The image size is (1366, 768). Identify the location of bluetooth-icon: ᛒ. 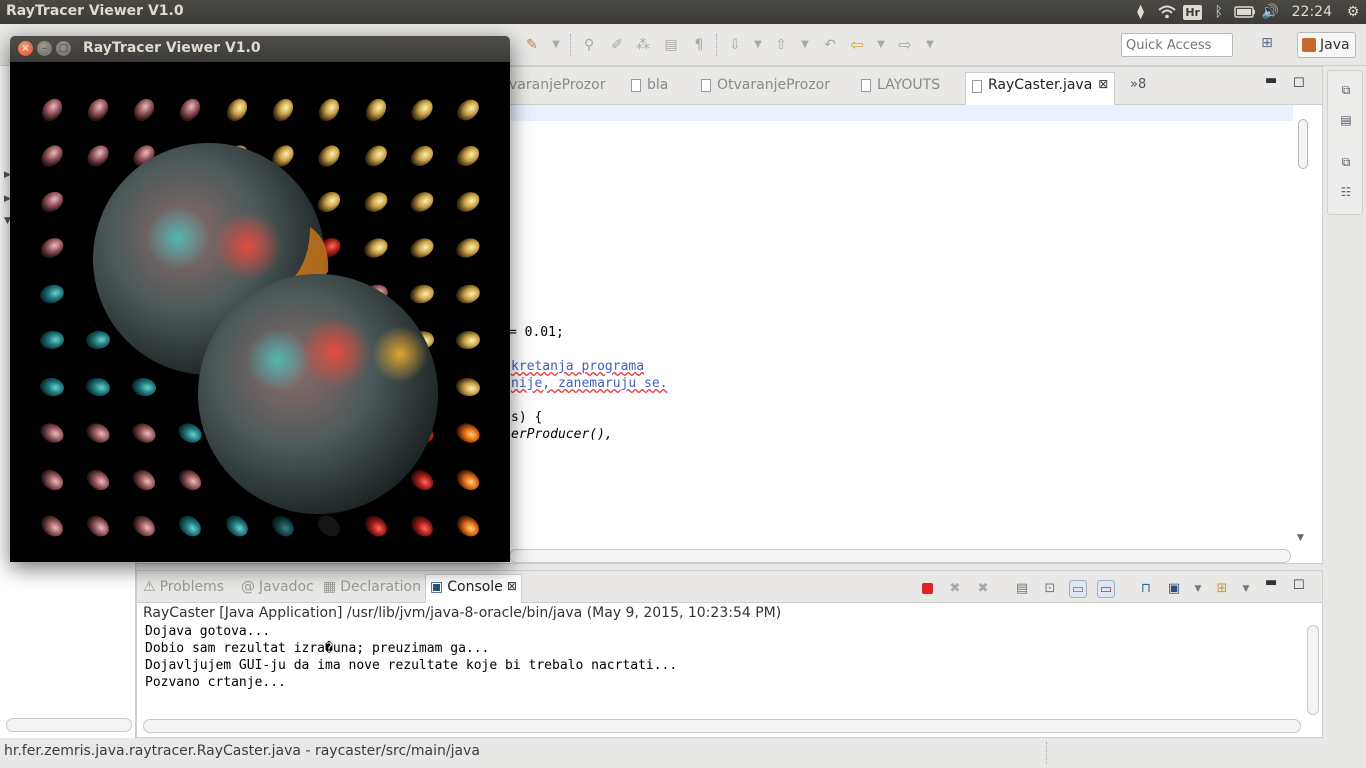
(1219, 12).